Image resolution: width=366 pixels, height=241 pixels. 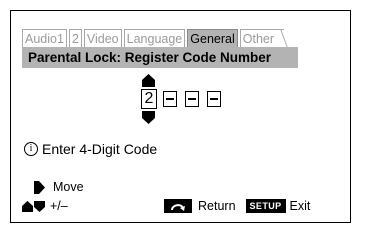 I want to click on tab-general: General, so click(x=212, y=38).